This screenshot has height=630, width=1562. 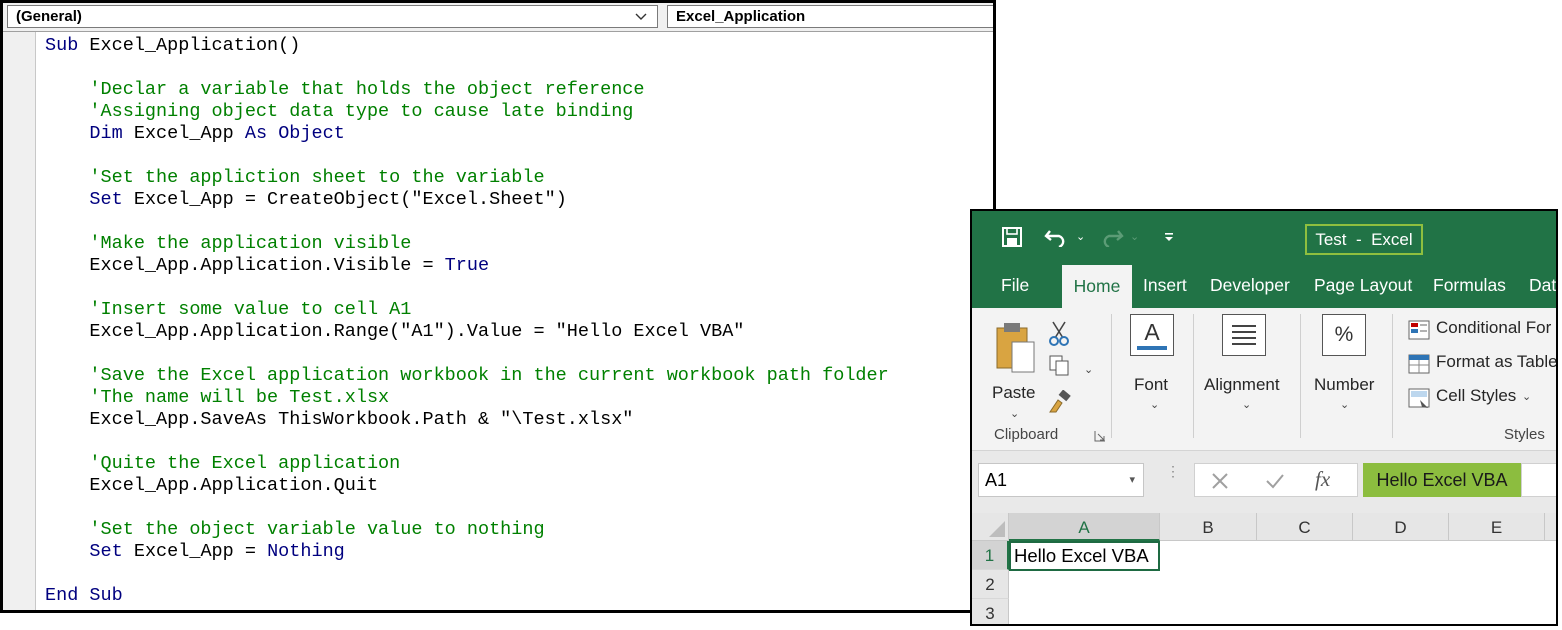 I want to click on enter-check-icon, so click(x=1275, y=481).